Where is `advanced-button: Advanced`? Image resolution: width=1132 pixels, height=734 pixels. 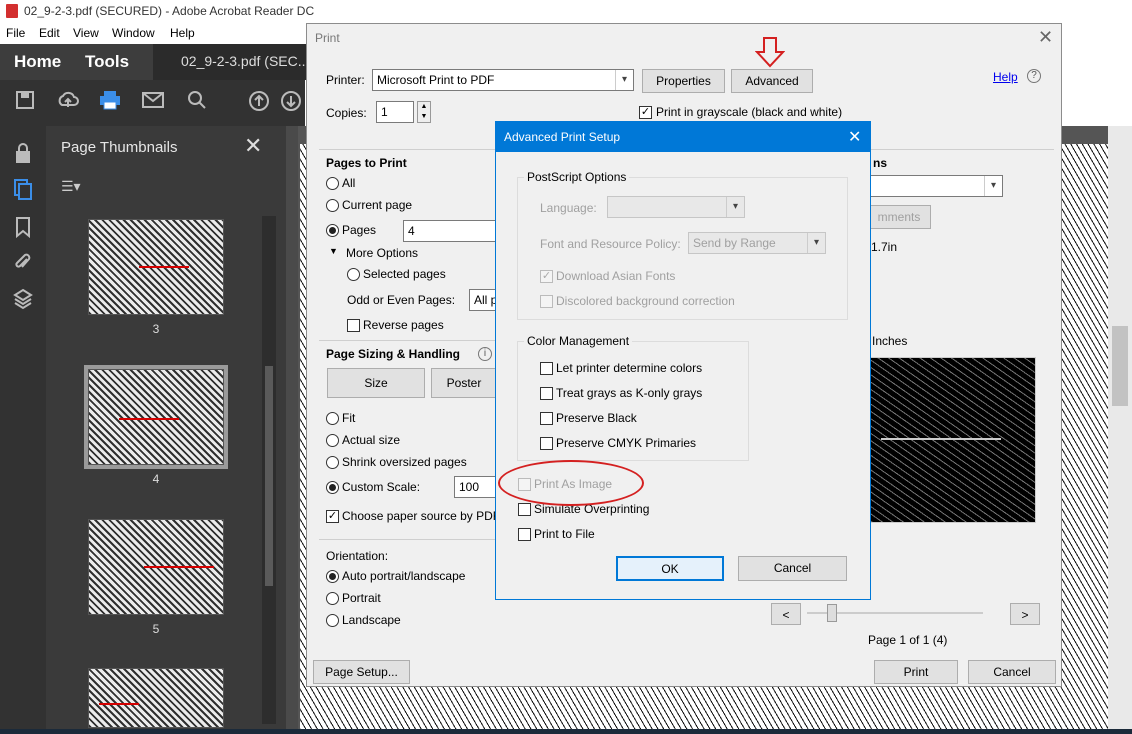 advanced-button: Advanced is located at coordinates (772, 81).